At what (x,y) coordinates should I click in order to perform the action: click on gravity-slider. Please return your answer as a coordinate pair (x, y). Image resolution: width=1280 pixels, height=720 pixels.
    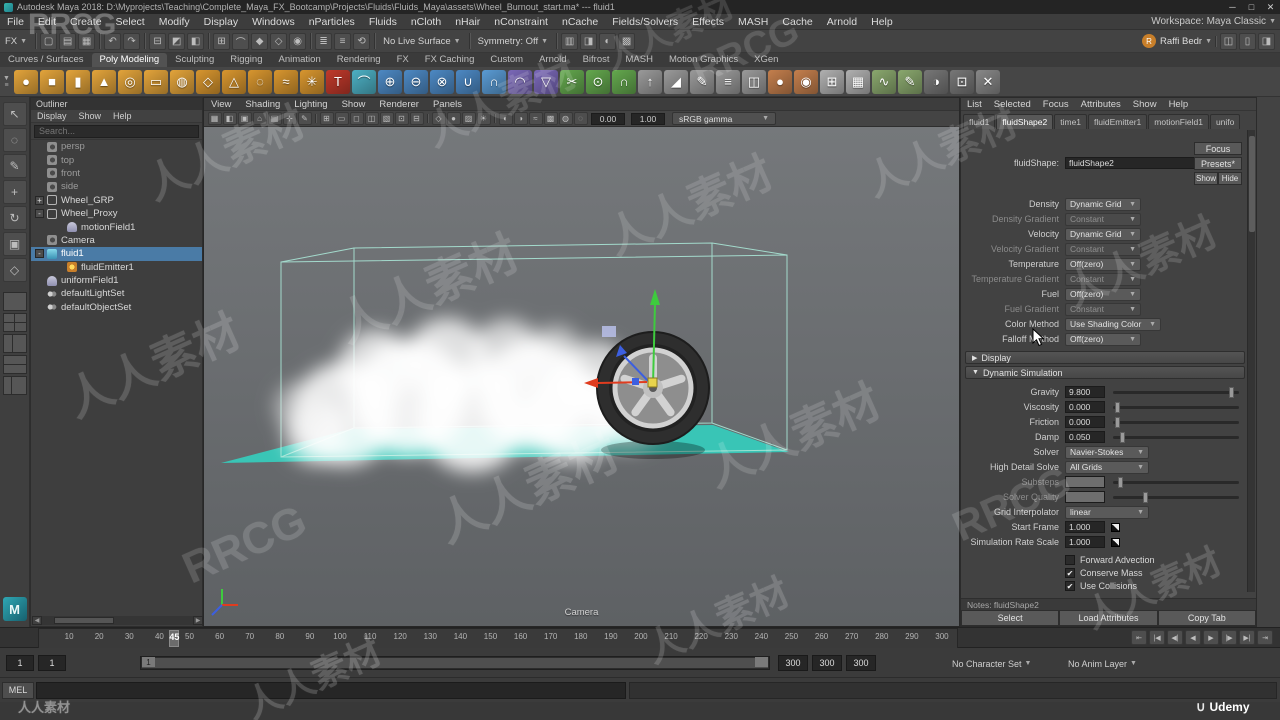
    Looking at the image, I should click on (1176, 392).